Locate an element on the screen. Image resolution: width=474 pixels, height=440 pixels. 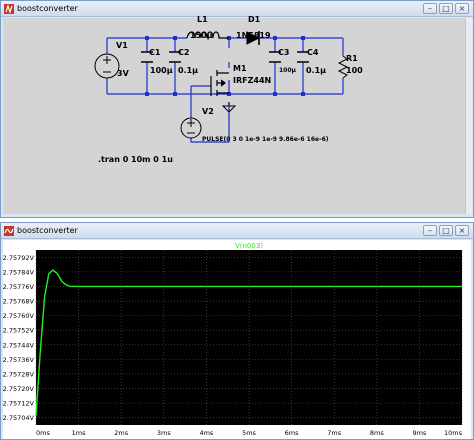
d1-label: D1 is located at coordinates (254, 19).